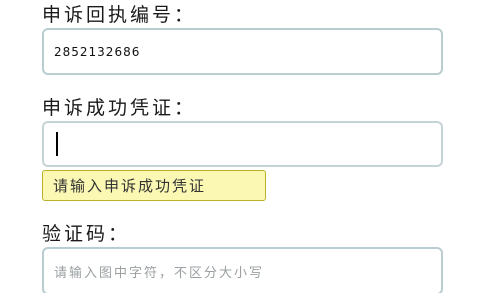 The height and width of the screenshot is (293, 500). Describe the element at coordinates (86, 234) in the screenshot. I see `captcha-label: 验证码：` at that location.